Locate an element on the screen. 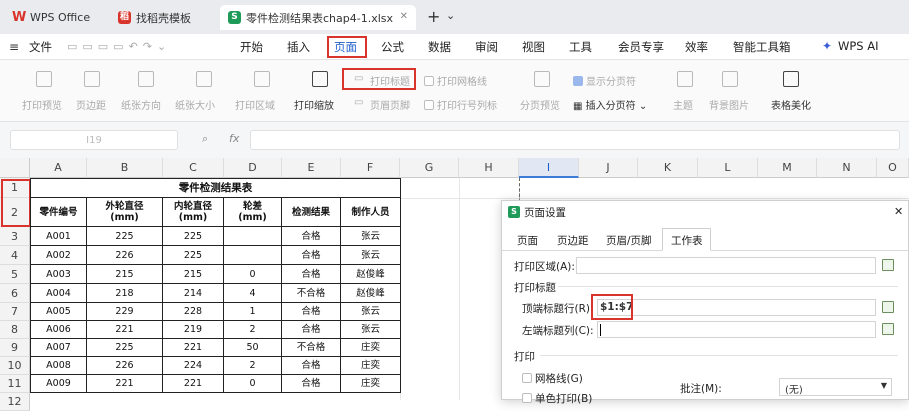 The height and width of the screenshot is (411, 909). table-cell: A005 is located at coordinates (58, 312).